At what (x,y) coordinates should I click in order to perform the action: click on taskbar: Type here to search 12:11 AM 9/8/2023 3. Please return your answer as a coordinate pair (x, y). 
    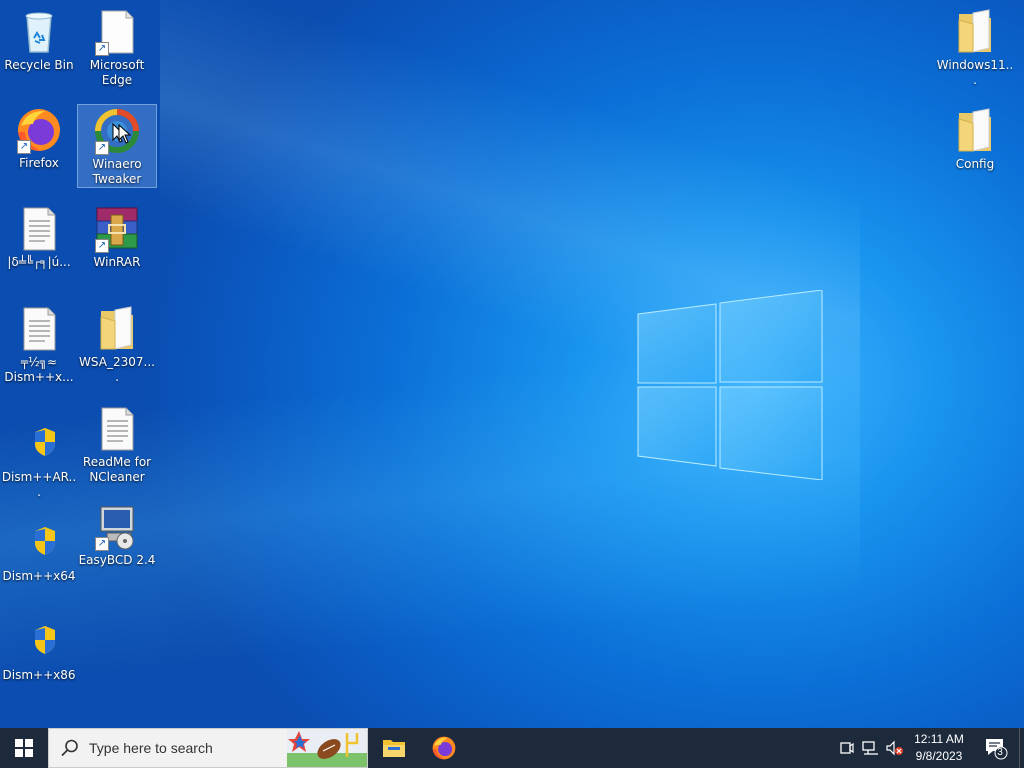
    Looking at the image, I should click on (512, 748).